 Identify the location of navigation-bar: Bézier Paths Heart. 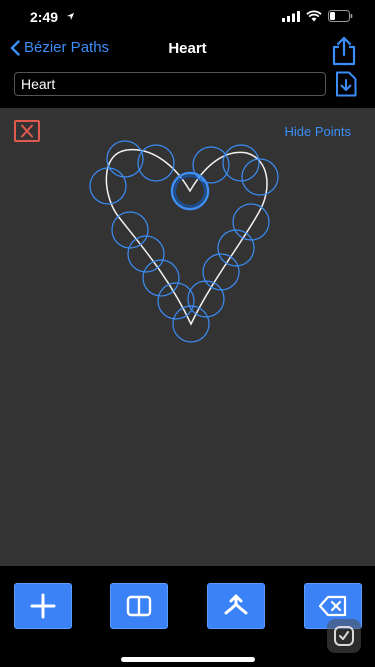
(187, 50).